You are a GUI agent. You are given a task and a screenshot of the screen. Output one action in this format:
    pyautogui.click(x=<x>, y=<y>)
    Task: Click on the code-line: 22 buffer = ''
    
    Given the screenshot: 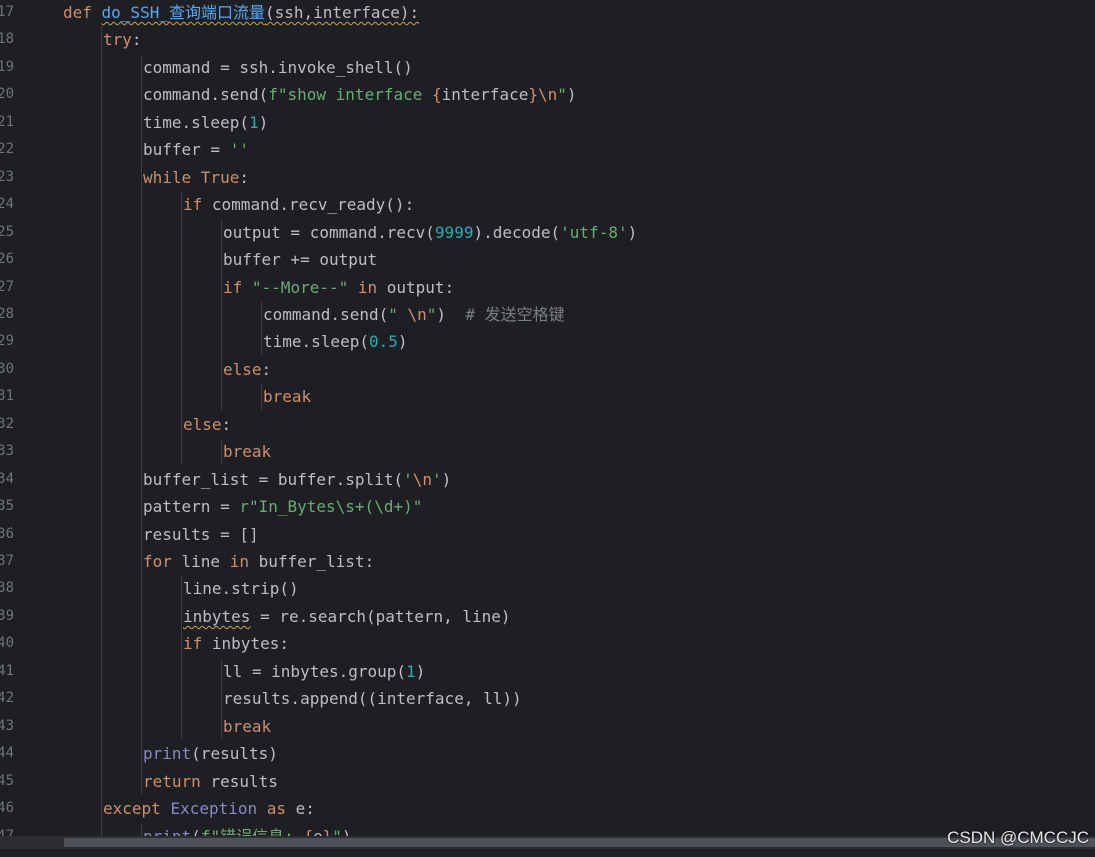 What is the action you would take?
    pyautogui.click(x=547, y=149)
    